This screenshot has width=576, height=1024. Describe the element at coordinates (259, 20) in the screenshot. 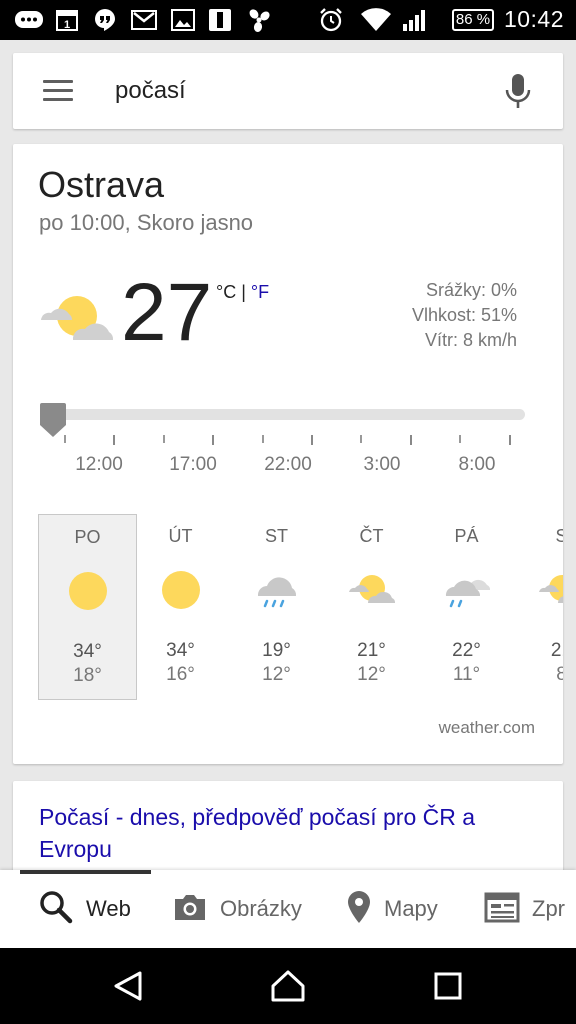

I see `fan-icon` at that location.